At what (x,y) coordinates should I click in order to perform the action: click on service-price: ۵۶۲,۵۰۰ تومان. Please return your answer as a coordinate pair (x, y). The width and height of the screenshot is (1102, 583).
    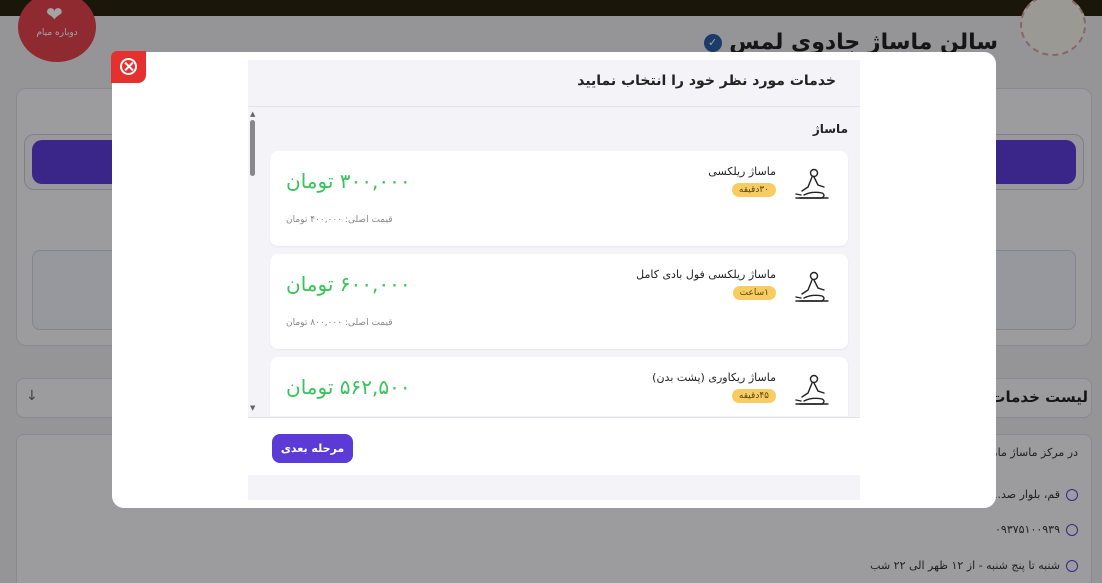
    Looking at the image, I should click on (348, 387).